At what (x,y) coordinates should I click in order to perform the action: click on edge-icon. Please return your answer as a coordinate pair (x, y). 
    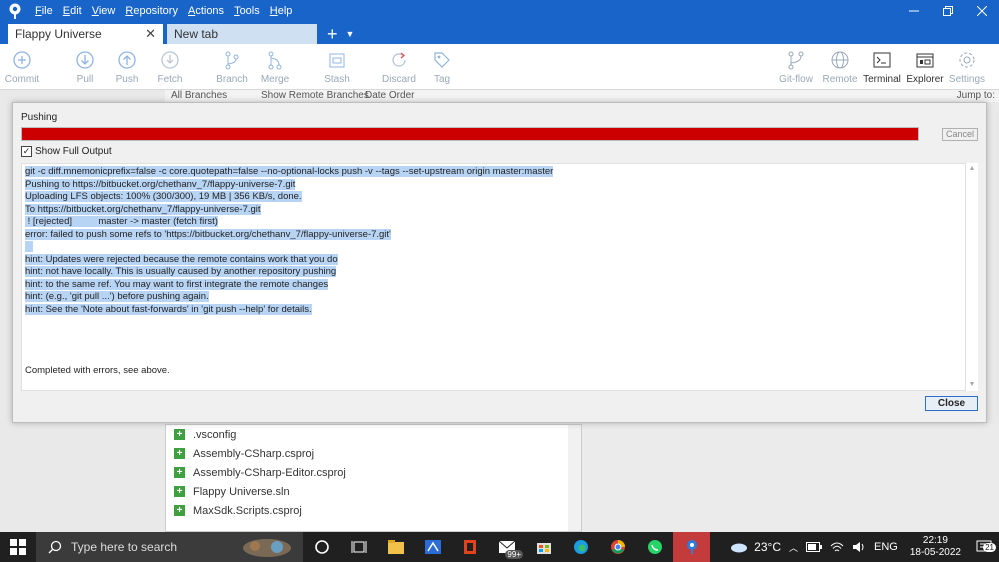
    Looking at the image, I should click on (580, 547).